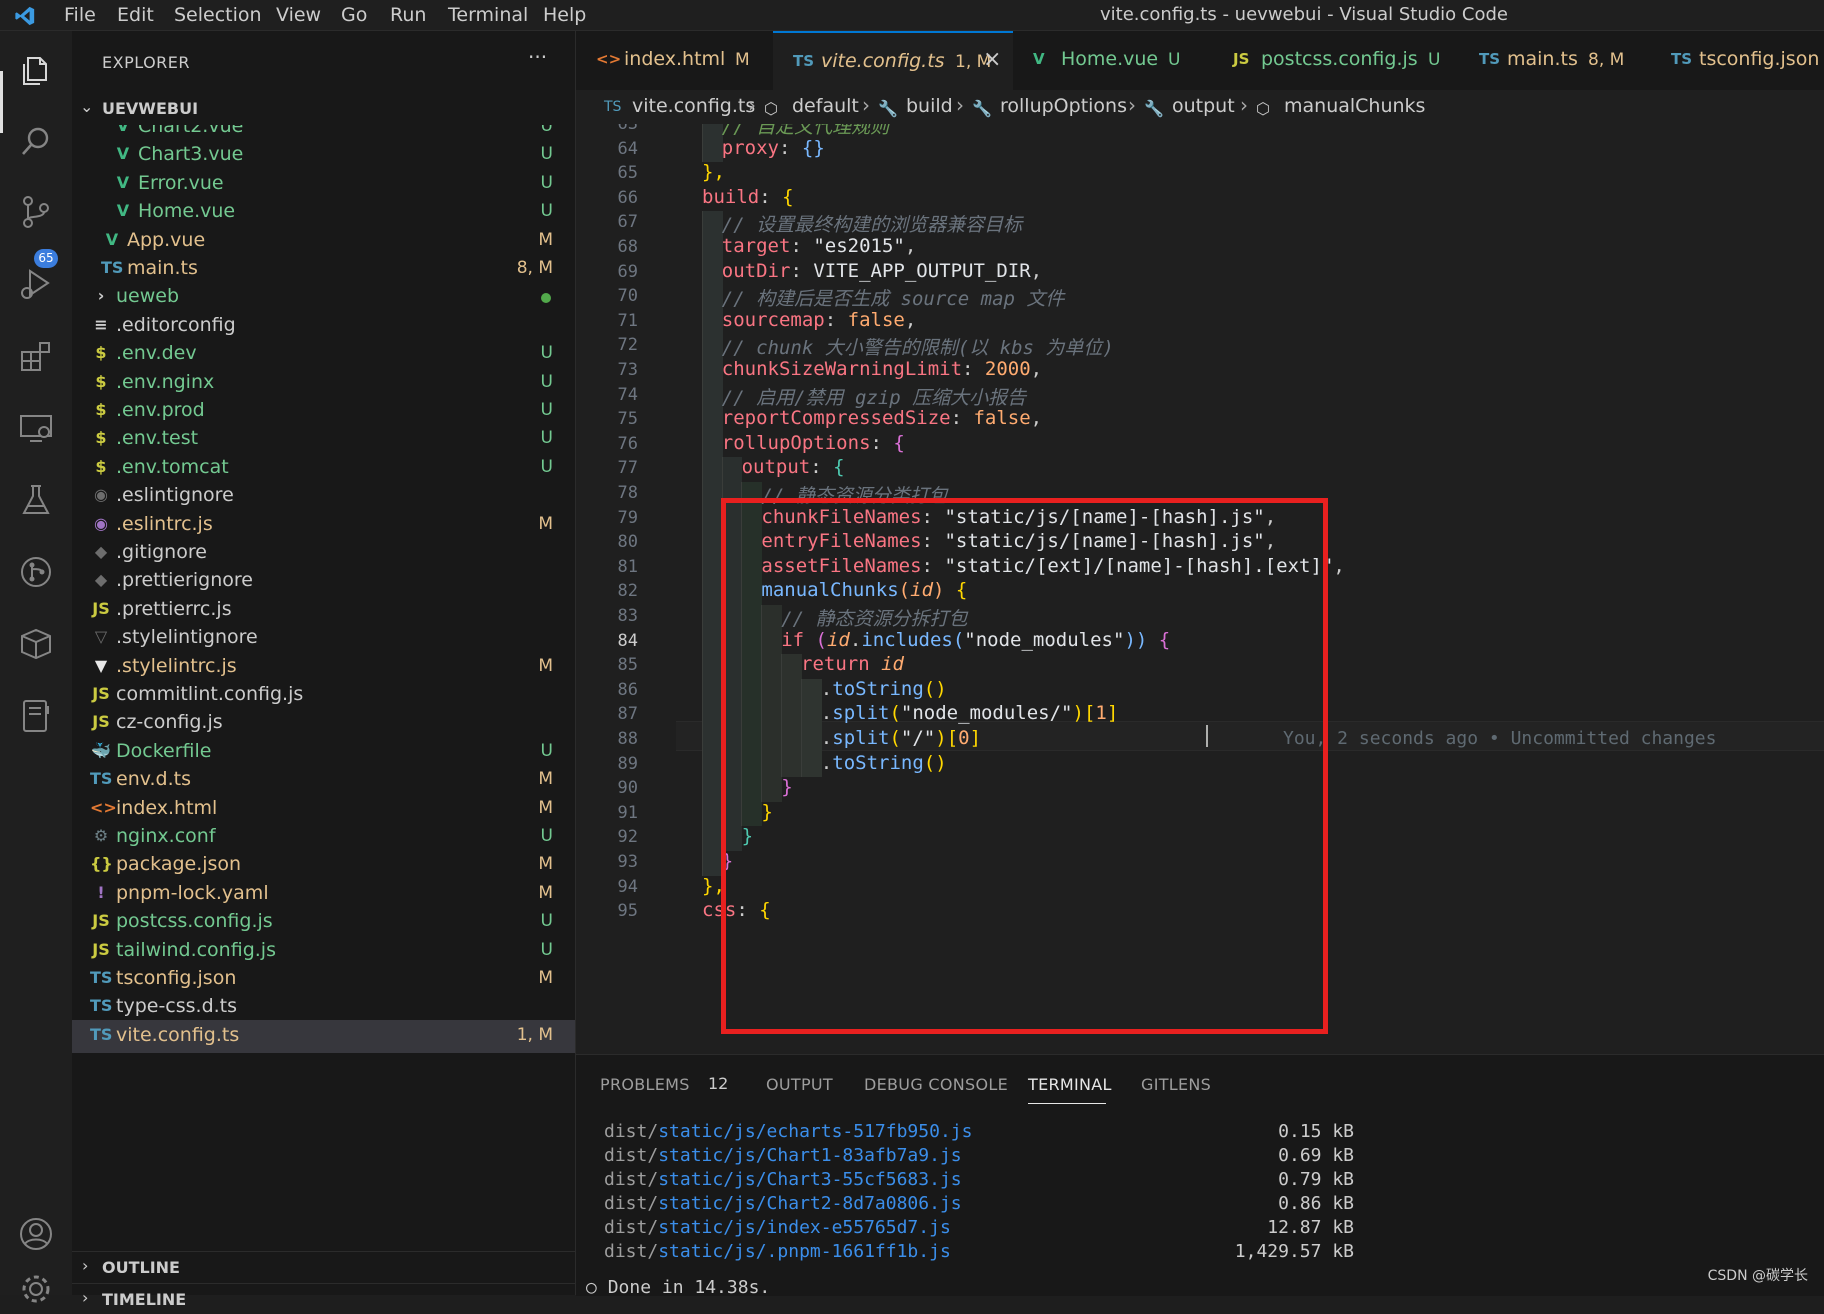 Image resolution: width=1824 pixels, height=1314 pixels. I want to click on file-type-icon: JS, so click(101, 608).